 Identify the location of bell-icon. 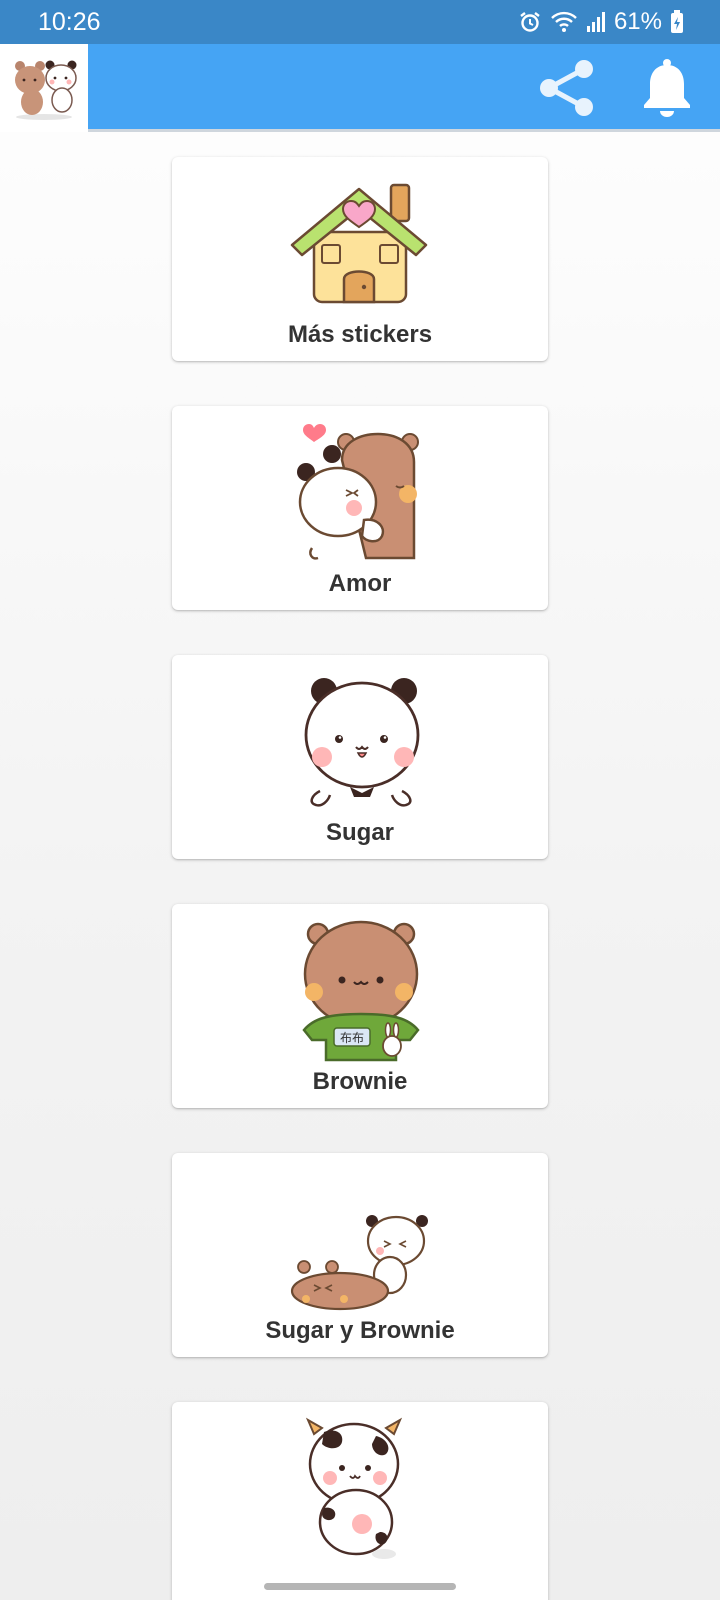
(667, 88).